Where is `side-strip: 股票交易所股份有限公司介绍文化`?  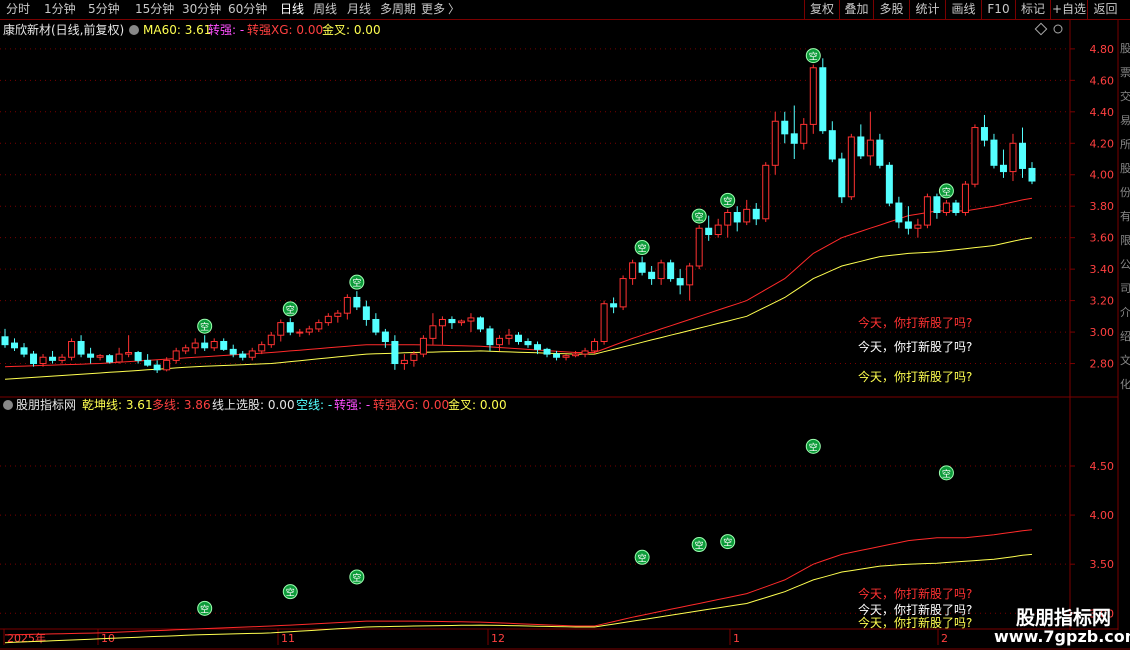 side-strip: 股票交易所股份有限公司介绍文化 is located at coordinates (1124, 335).